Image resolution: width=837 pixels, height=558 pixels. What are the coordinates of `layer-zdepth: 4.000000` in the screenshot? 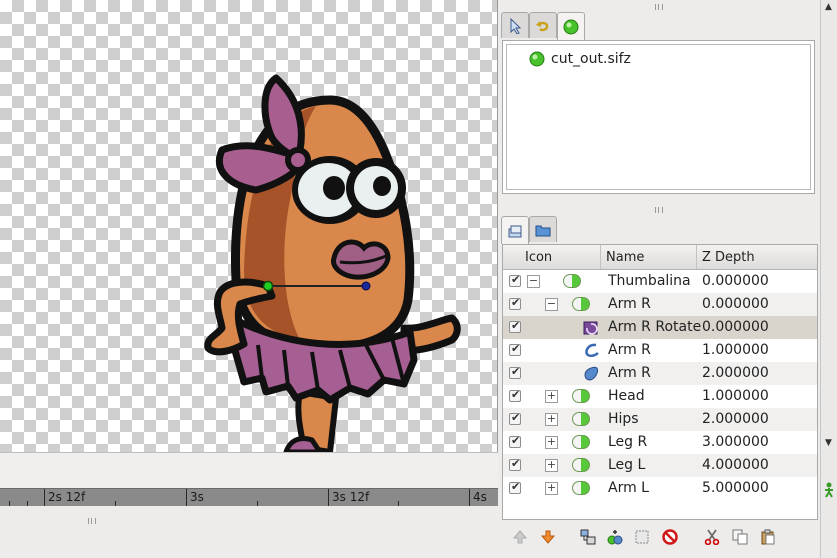 It's located at (735, 465).